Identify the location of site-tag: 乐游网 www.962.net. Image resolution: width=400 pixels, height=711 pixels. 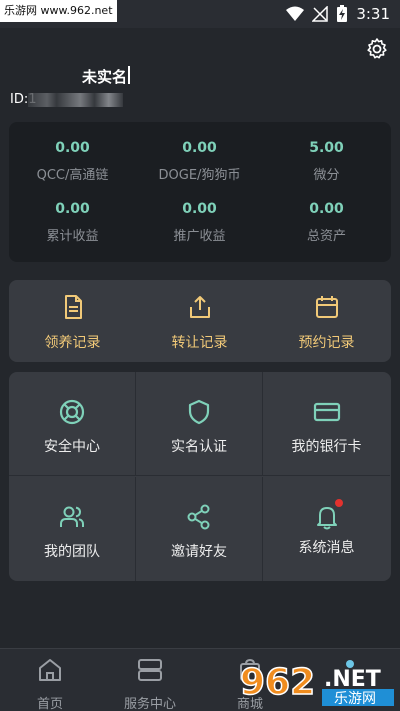
(58, 11).